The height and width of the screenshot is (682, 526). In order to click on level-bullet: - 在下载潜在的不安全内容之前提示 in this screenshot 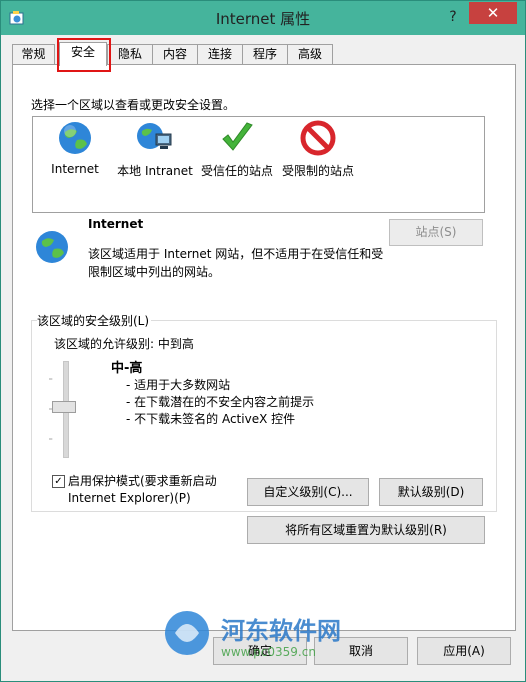, I will do `click(220, 402)`.